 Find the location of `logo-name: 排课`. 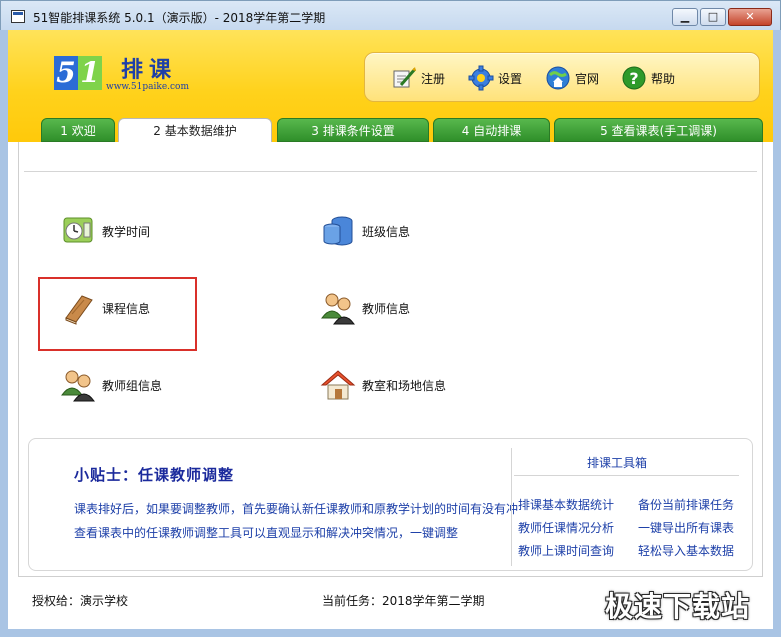

logo-name: 排课 is located at coordinates (149, 70).